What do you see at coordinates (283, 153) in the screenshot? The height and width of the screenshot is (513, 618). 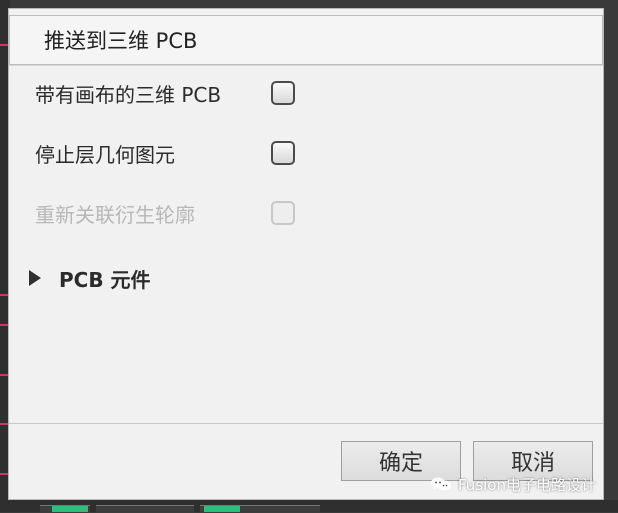 I see `checkbox-stop-layer-geometry` at bounding box center [283, 153].